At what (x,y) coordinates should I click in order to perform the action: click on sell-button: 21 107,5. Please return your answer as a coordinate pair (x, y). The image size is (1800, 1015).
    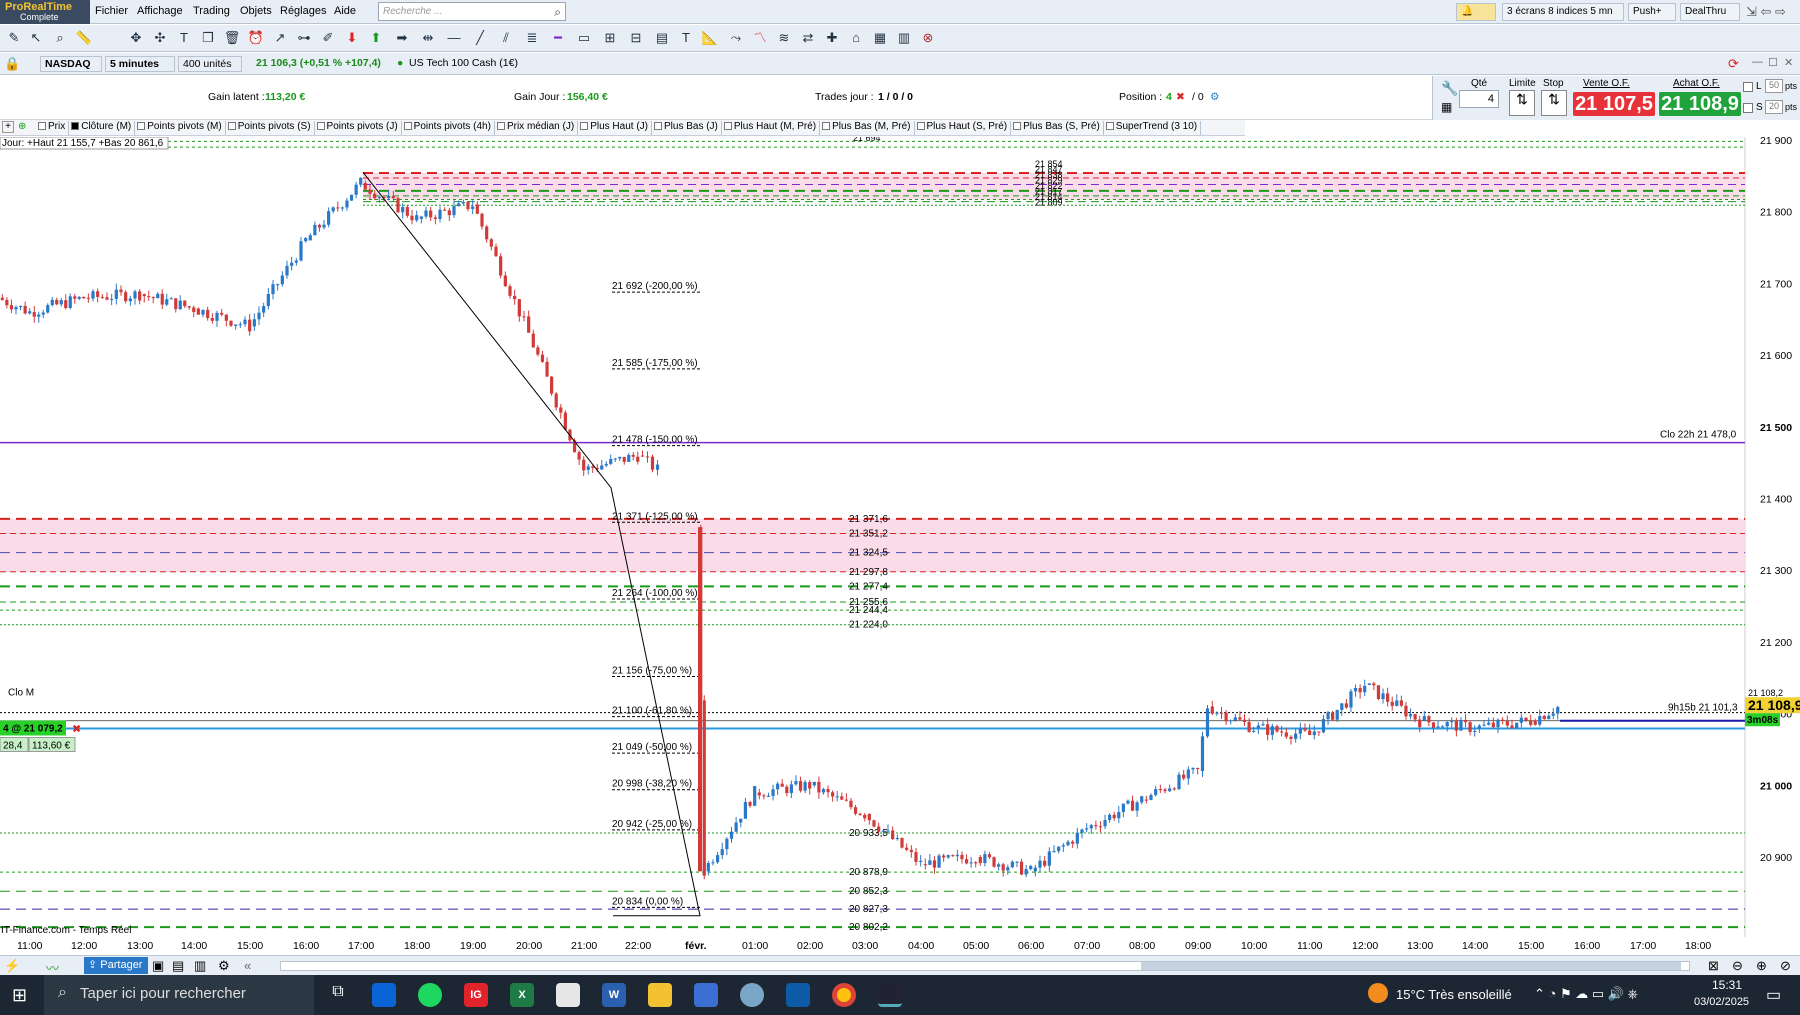
    Looking at the image, I should click on (1614, 104).